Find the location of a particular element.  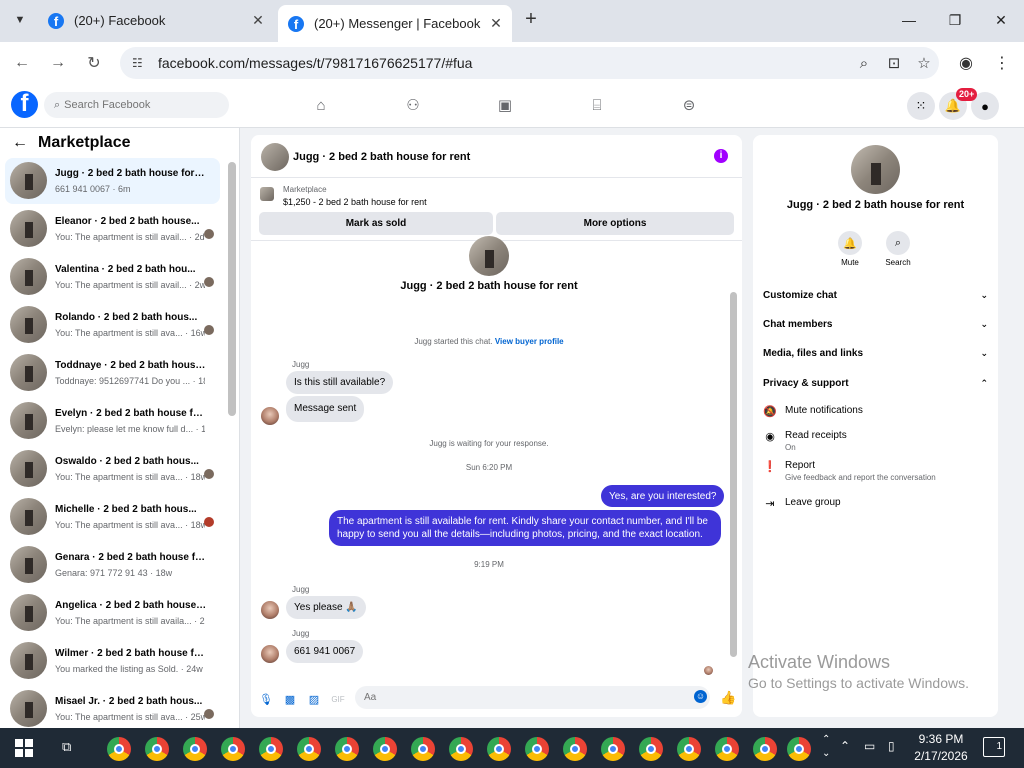

message-input-box is located at coordinates (532, 697).